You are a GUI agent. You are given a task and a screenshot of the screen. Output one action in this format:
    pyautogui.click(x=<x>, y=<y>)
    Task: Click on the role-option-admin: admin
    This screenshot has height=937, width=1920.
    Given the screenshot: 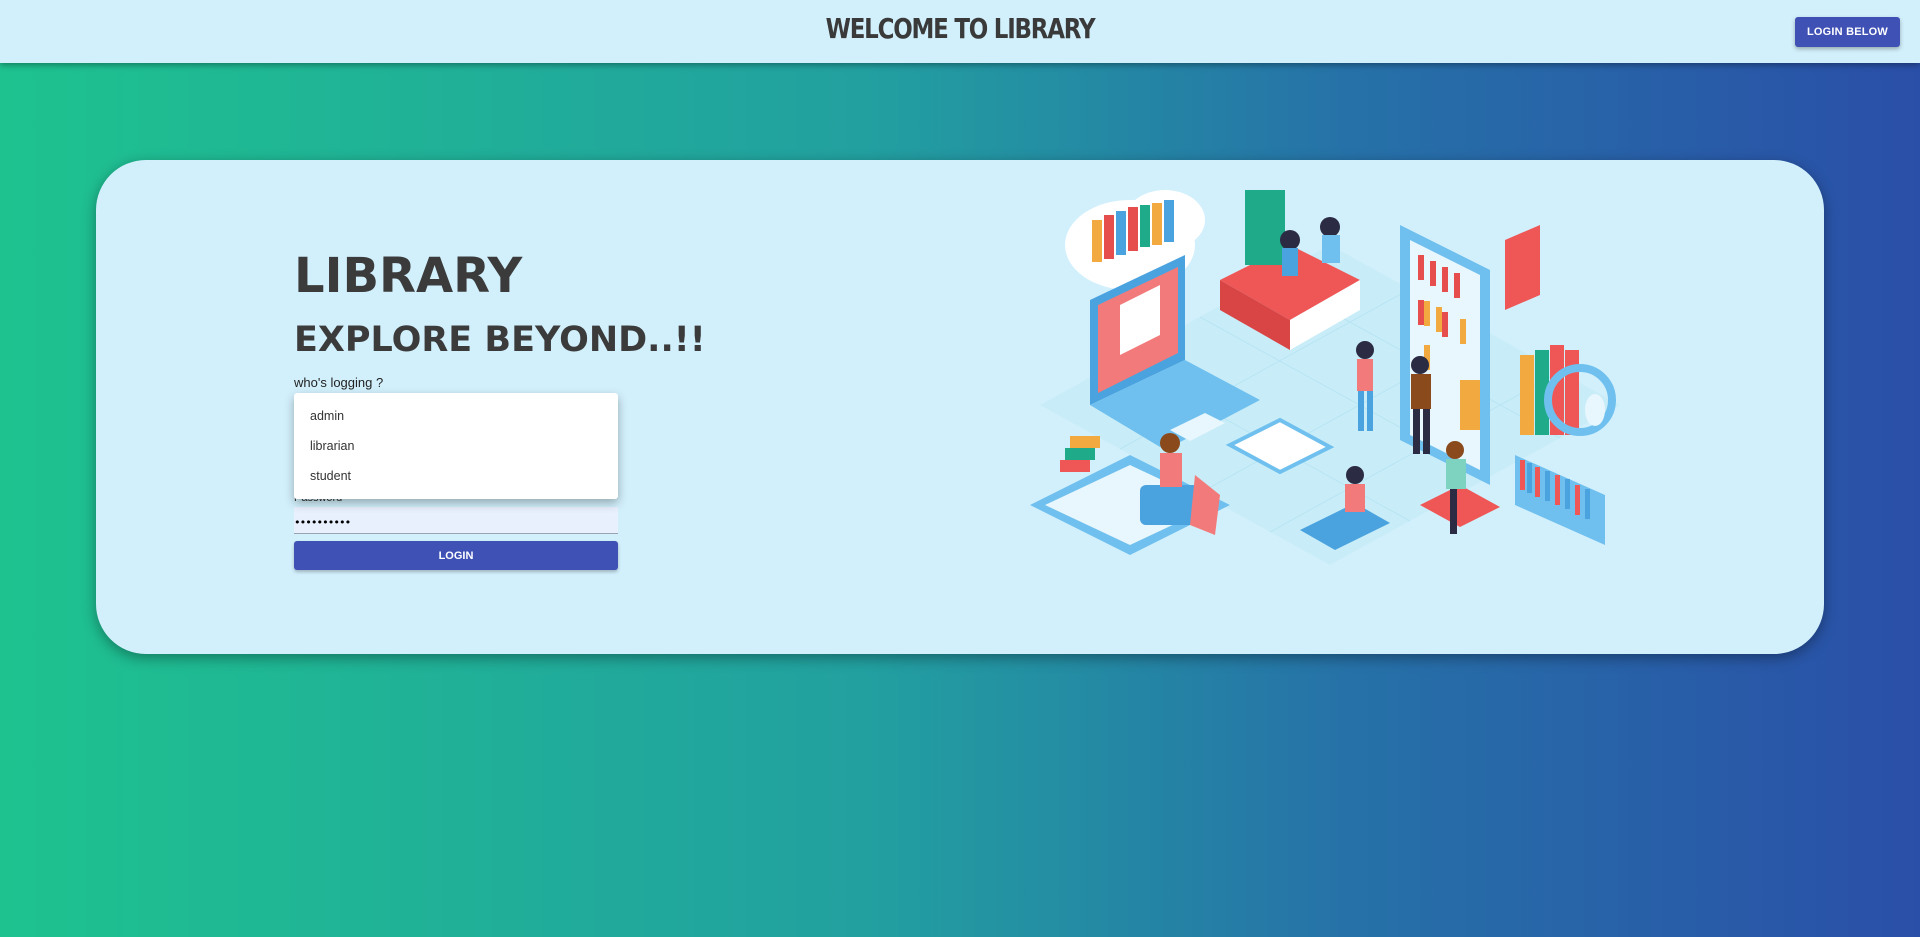 What is the action you would take?
    pyautogui.click(x=456, y=416)
    